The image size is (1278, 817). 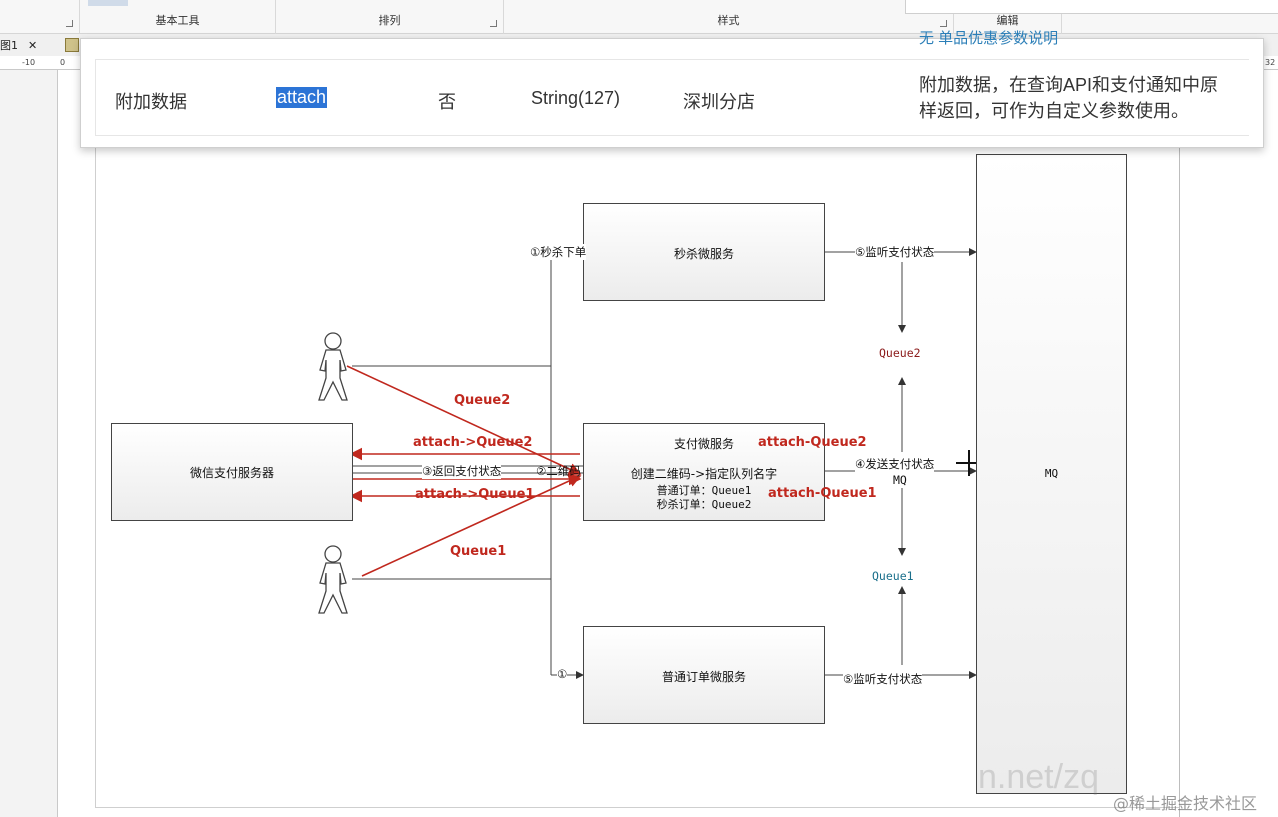 I want to click on box-line: 创建二维码->指定队列名字, so click(x=704, y=474).